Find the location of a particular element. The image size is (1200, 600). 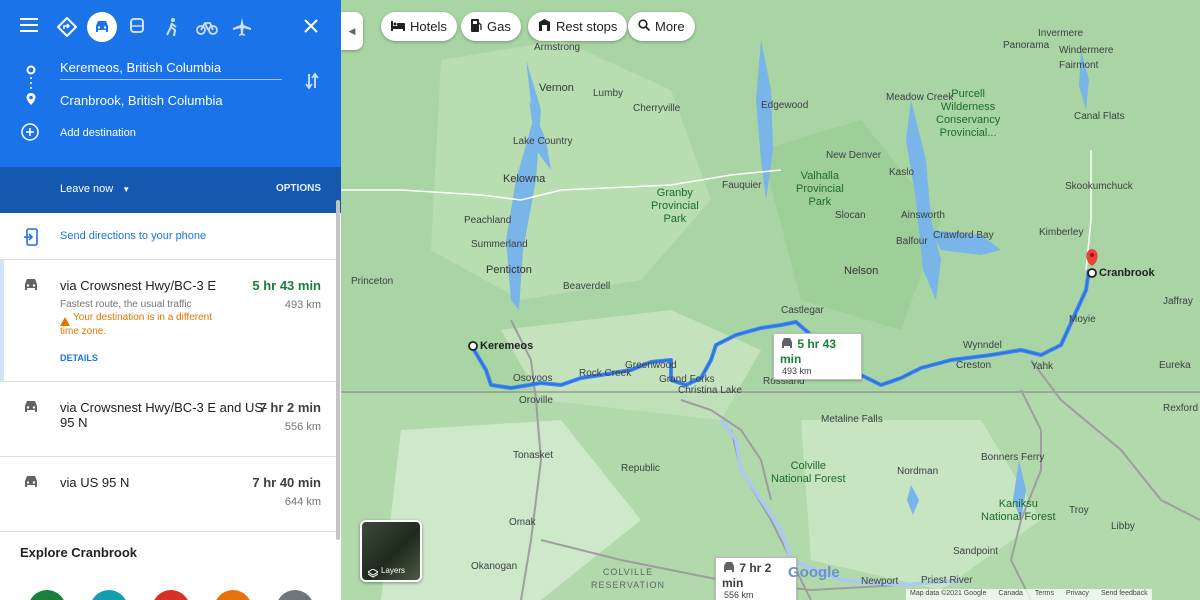

gas-chip: Gas is located at coordinates (491, 26).